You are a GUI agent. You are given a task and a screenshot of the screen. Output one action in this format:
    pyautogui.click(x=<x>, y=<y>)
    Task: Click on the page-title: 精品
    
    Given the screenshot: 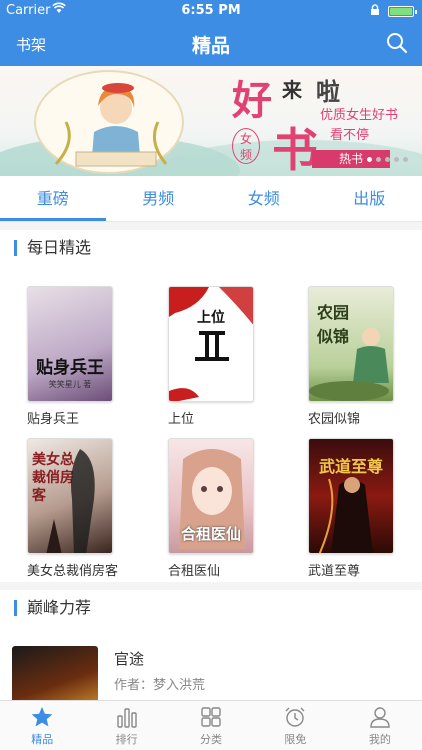 What is the action you would take?
    pyautogui.click(x=210, y=46)
    